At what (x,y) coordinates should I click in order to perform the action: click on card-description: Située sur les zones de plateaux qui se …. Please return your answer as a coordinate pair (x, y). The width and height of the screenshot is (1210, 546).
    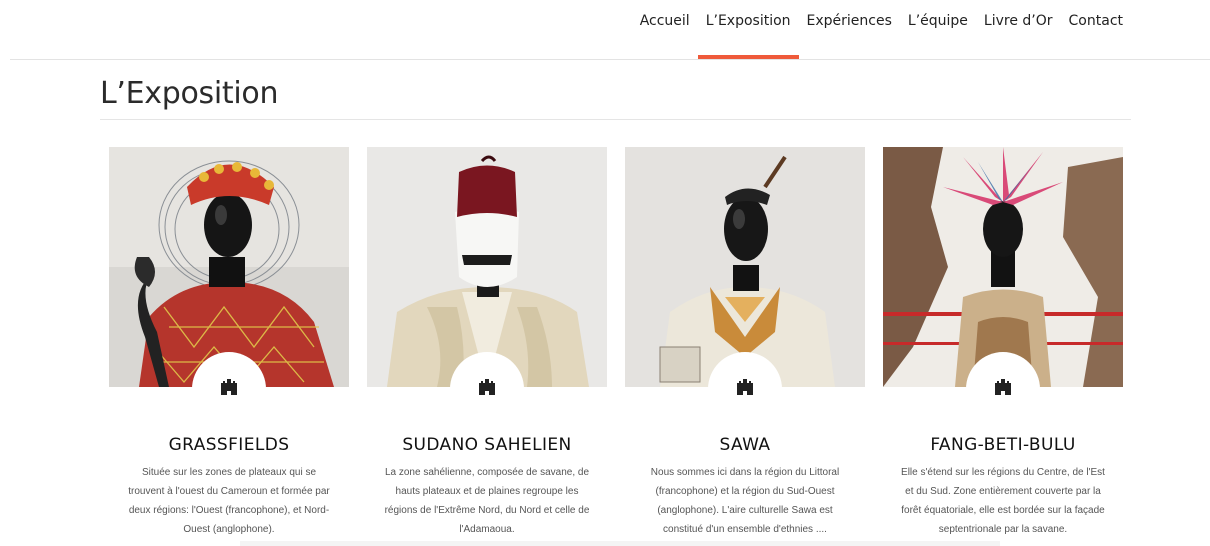
    Looking at the image, I should click on (229, 501).